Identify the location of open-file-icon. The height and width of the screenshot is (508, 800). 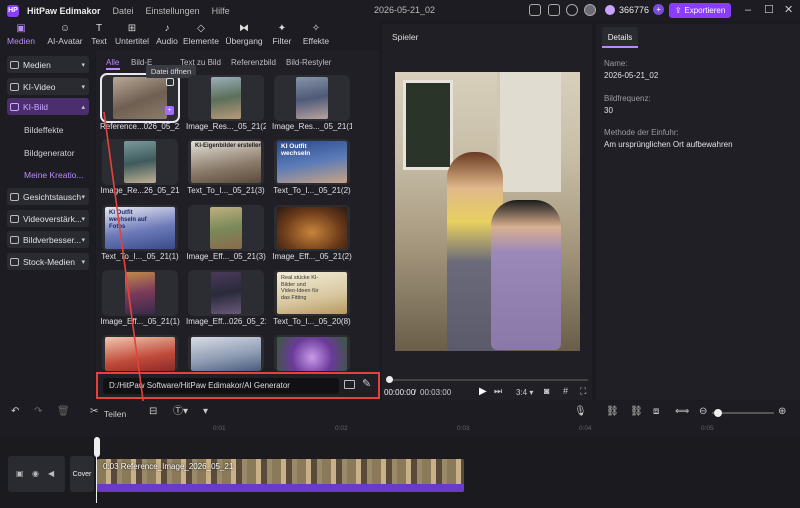
(170, 82).